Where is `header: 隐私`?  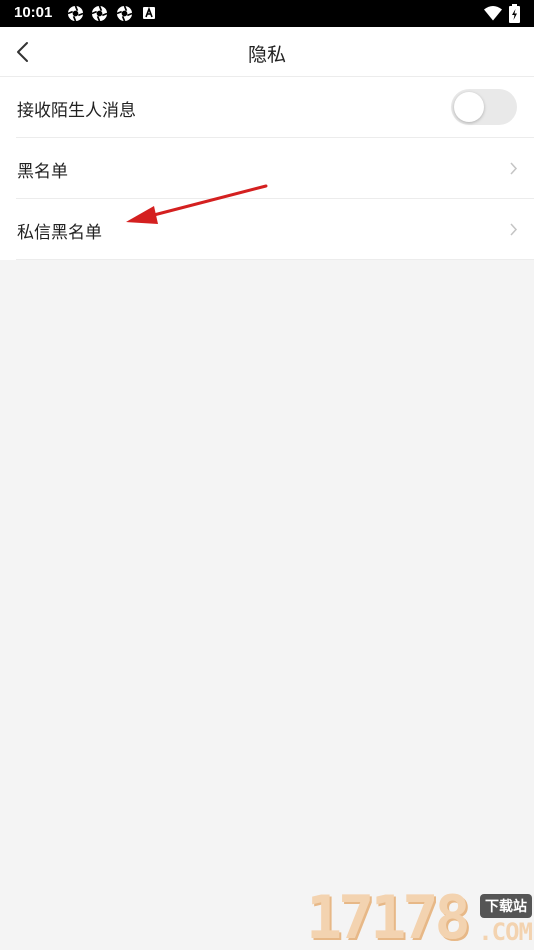
header: 隐私 is located at coordinates (267, 52).